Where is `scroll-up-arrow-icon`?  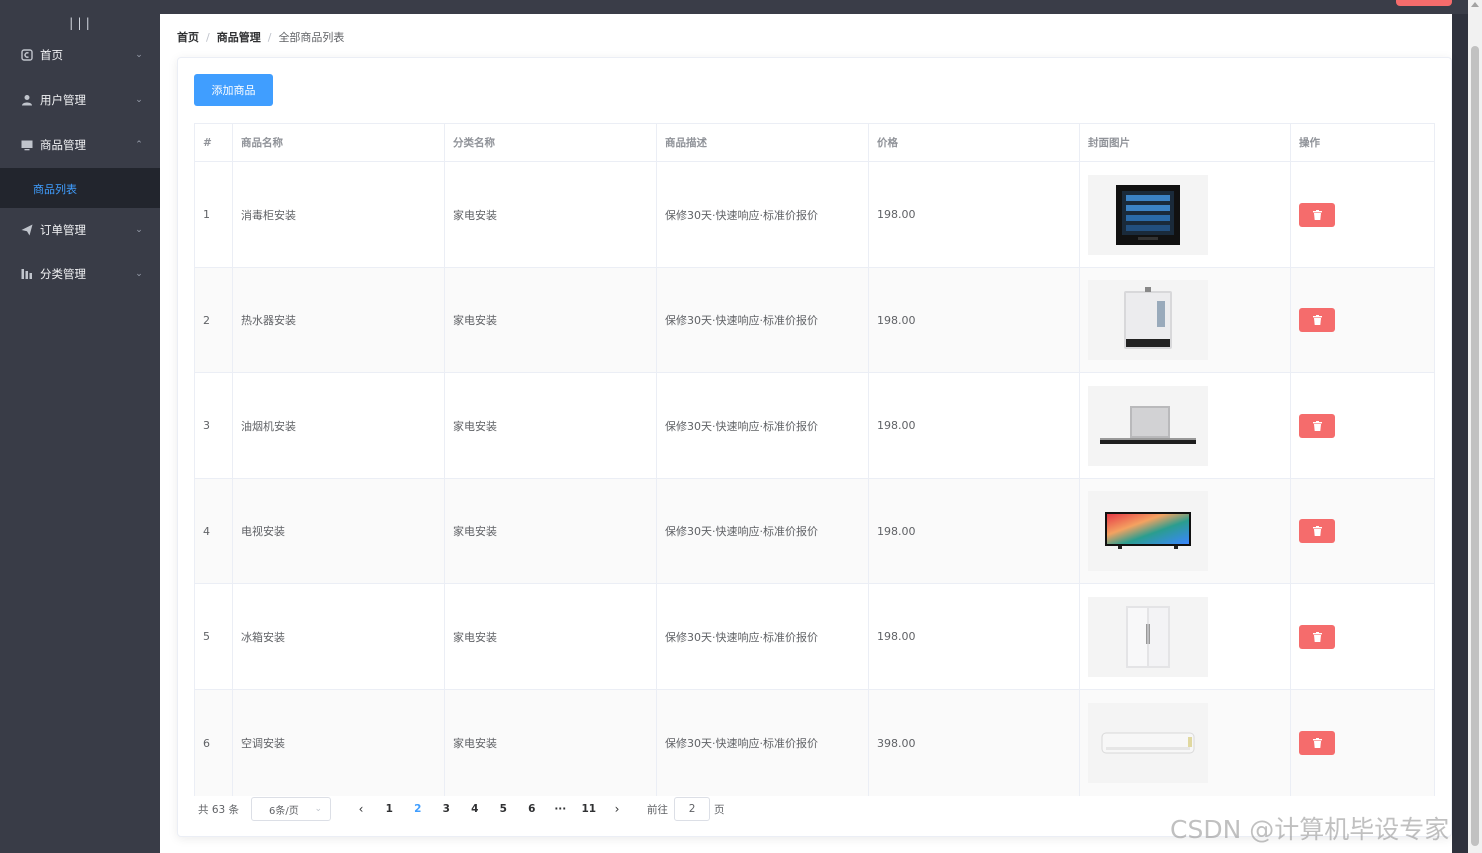 scroll-up-arrow-icon is located at coordinates (1475, 4).